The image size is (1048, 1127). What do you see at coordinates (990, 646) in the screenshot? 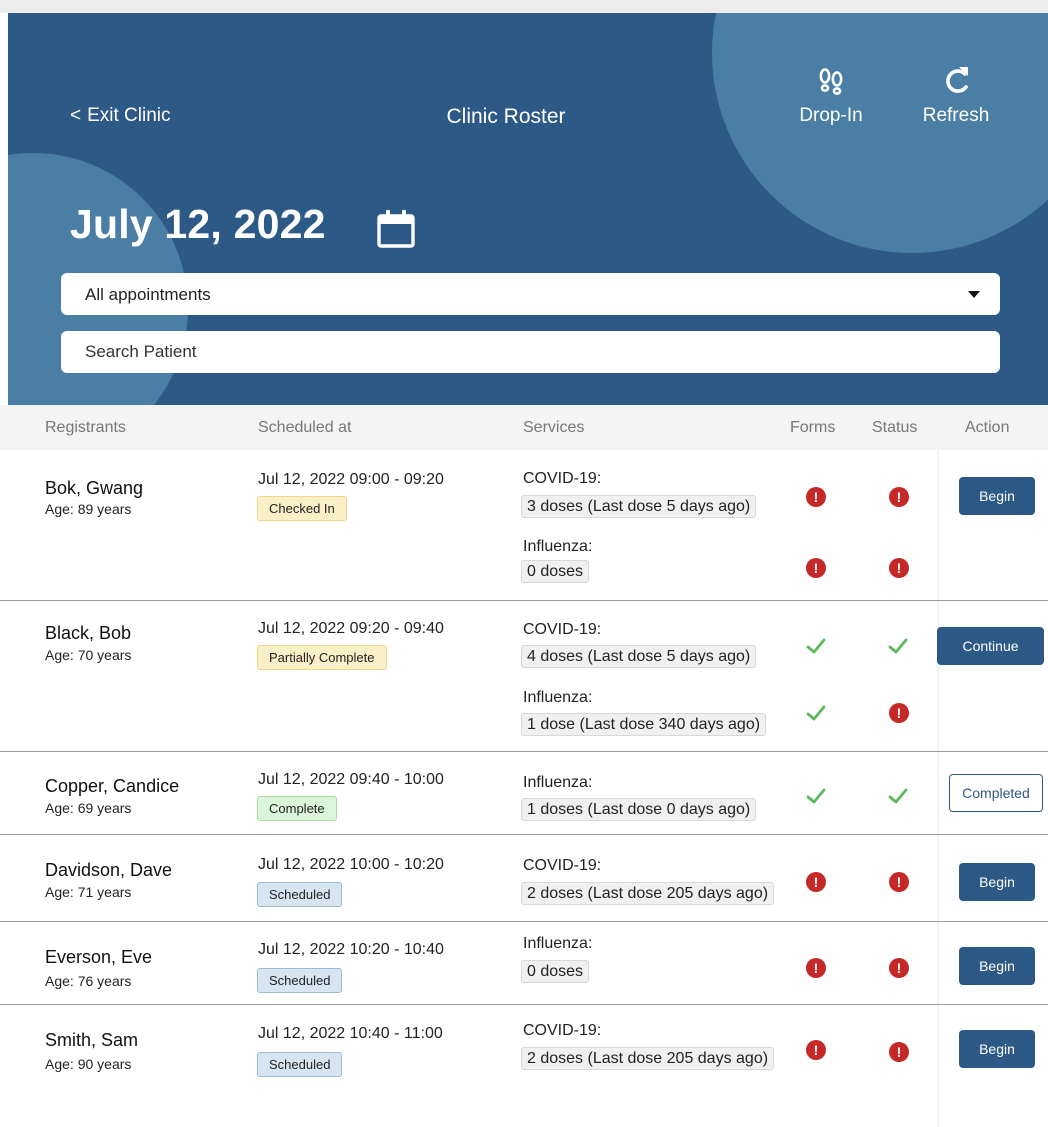
I see `continue-button: Continue` at bounding box center [990, 646].